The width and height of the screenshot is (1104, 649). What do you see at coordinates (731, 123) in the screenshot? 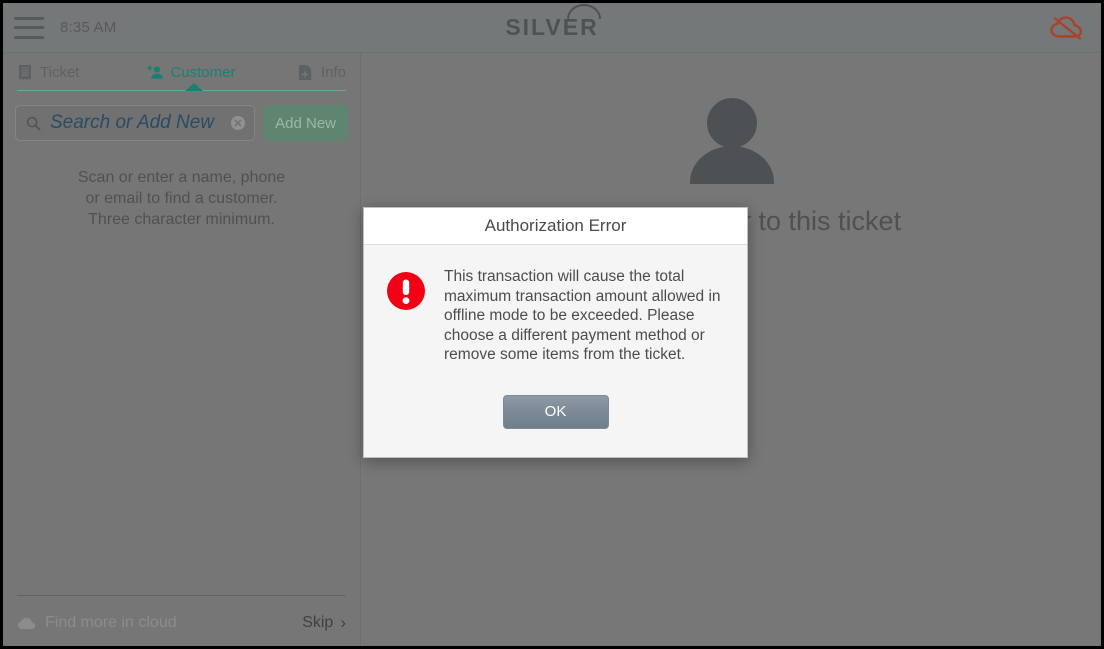
I see `avatar-head` at bounding box center [731, 123].